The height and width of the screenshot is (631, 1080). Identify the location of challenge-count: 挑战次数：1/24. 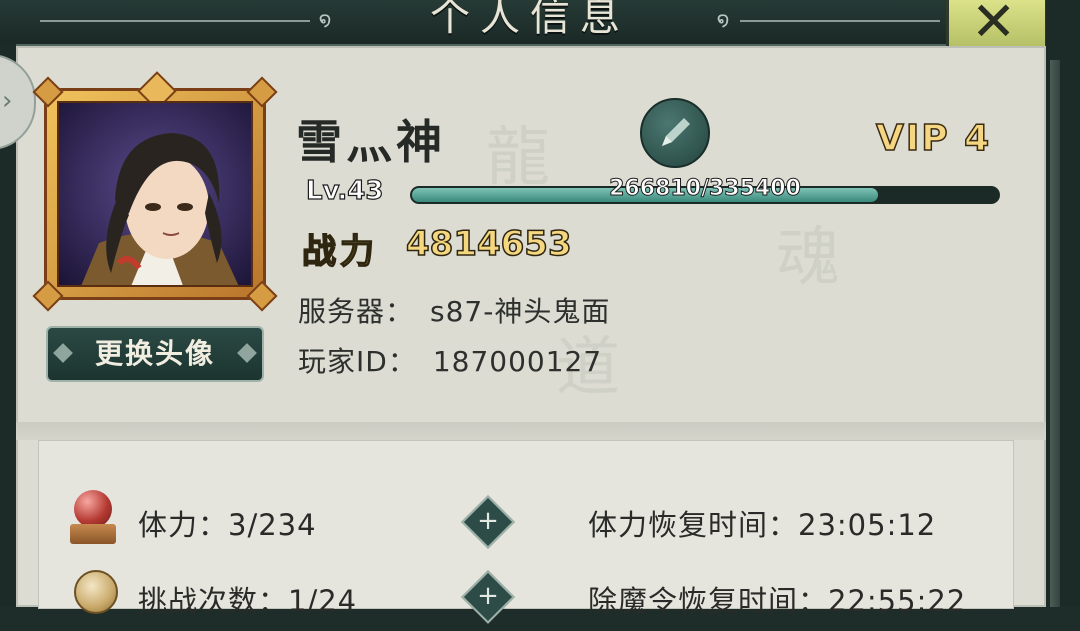
(248, 601).